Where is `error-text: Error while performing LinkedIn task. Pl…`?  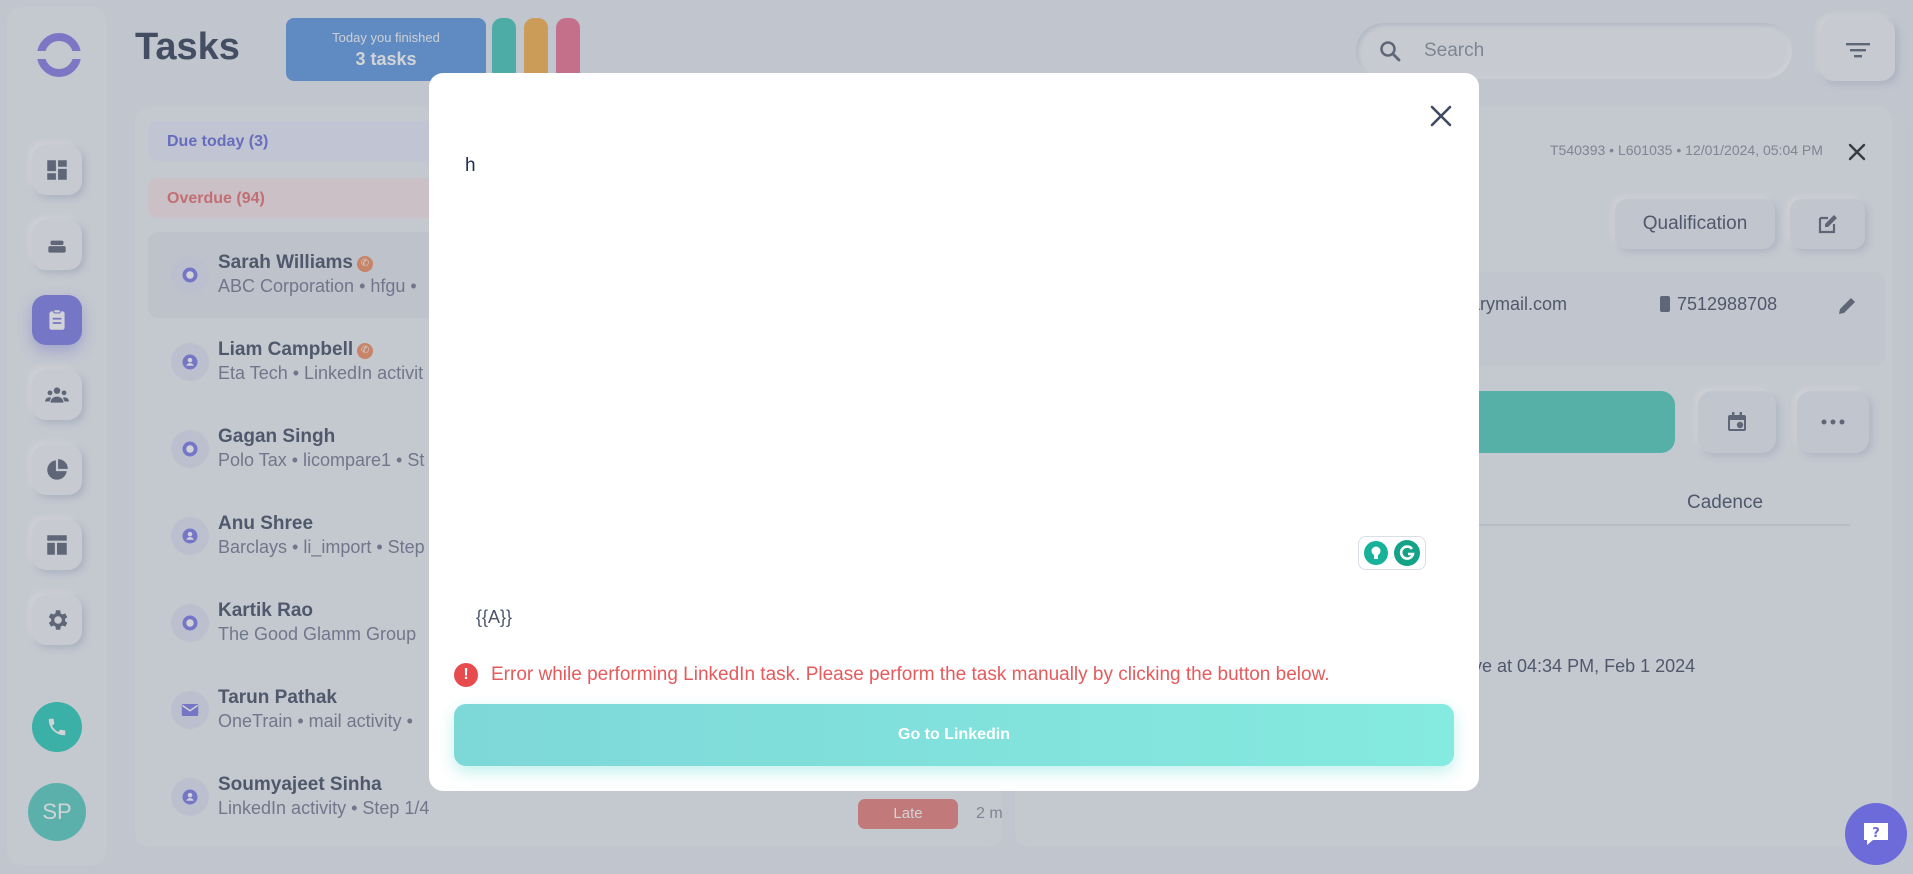
error-text: Error while performing LinkedIn task. Pl… is located at coordinates (910, 674).